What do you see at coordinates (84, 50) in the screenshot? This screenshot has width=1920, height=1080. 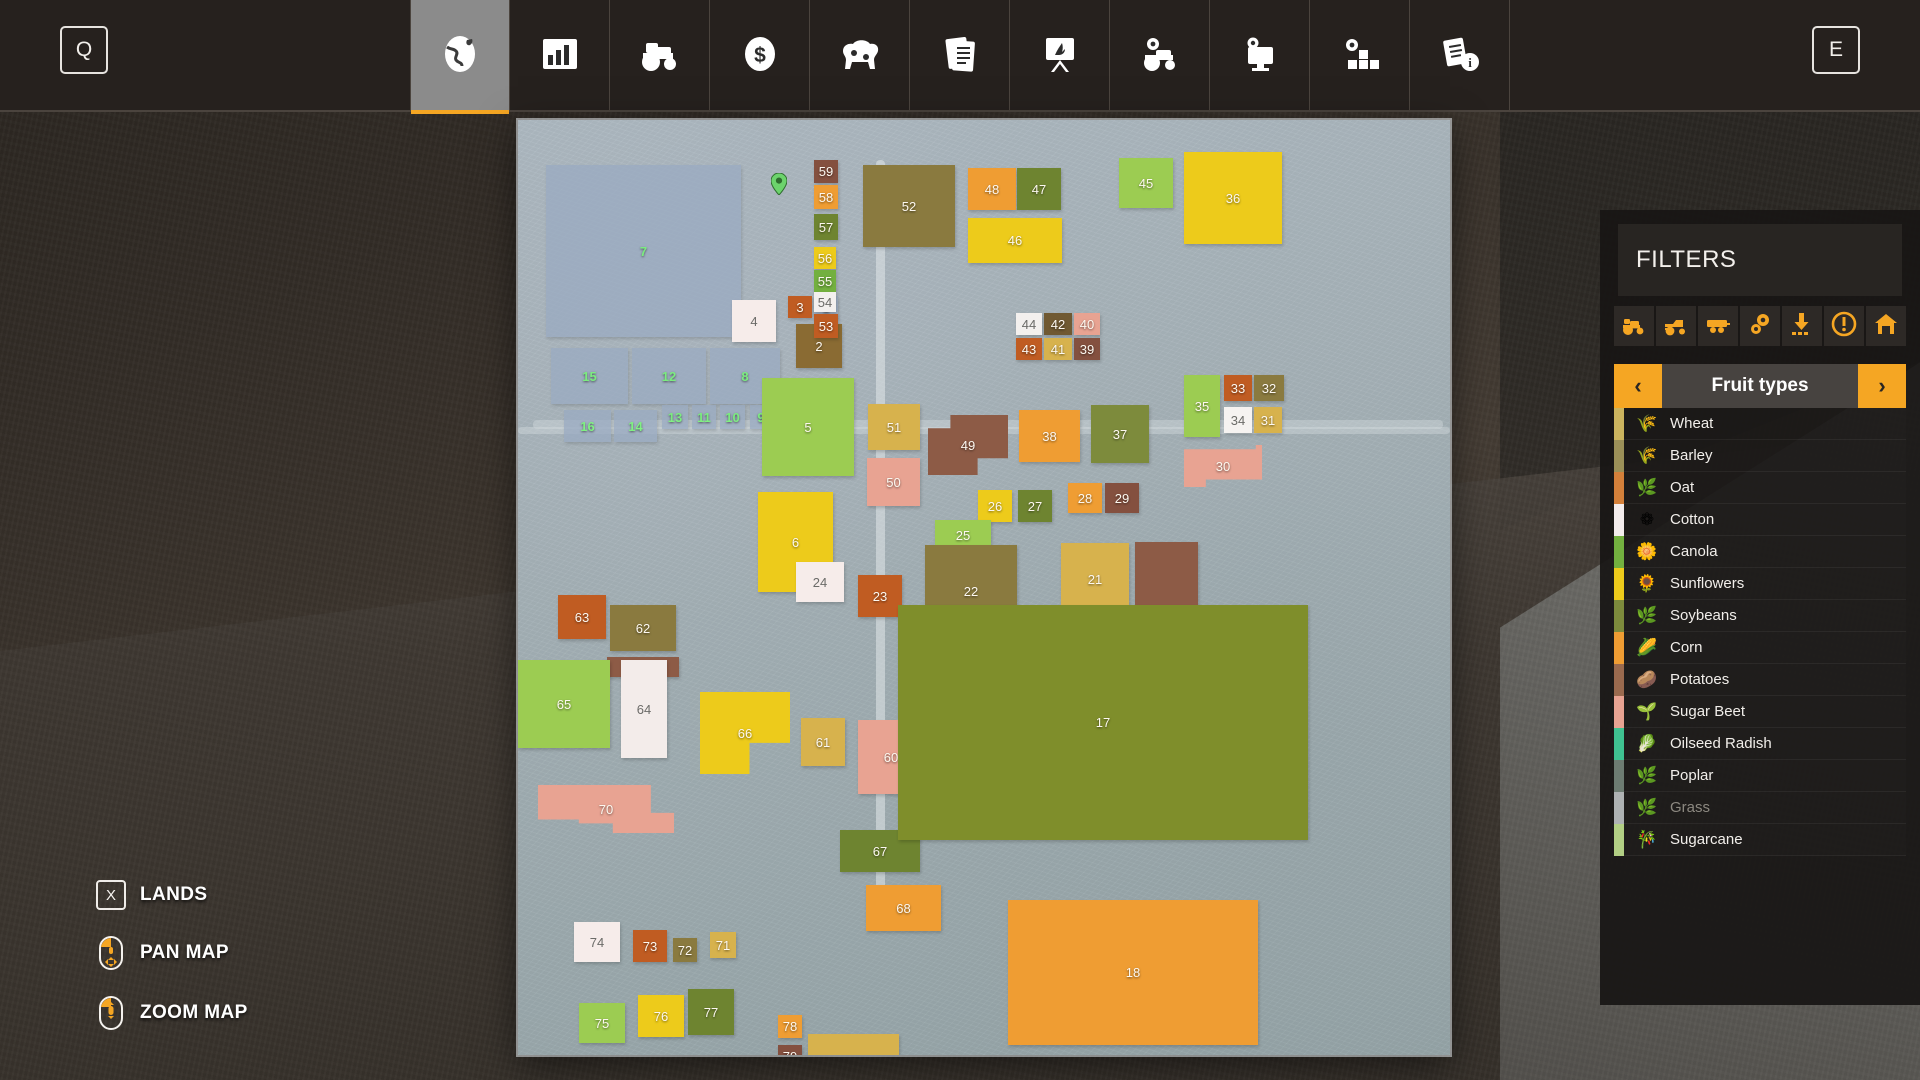 I see `prev-page-key-hint: Q` at bounding box center [84, 50].